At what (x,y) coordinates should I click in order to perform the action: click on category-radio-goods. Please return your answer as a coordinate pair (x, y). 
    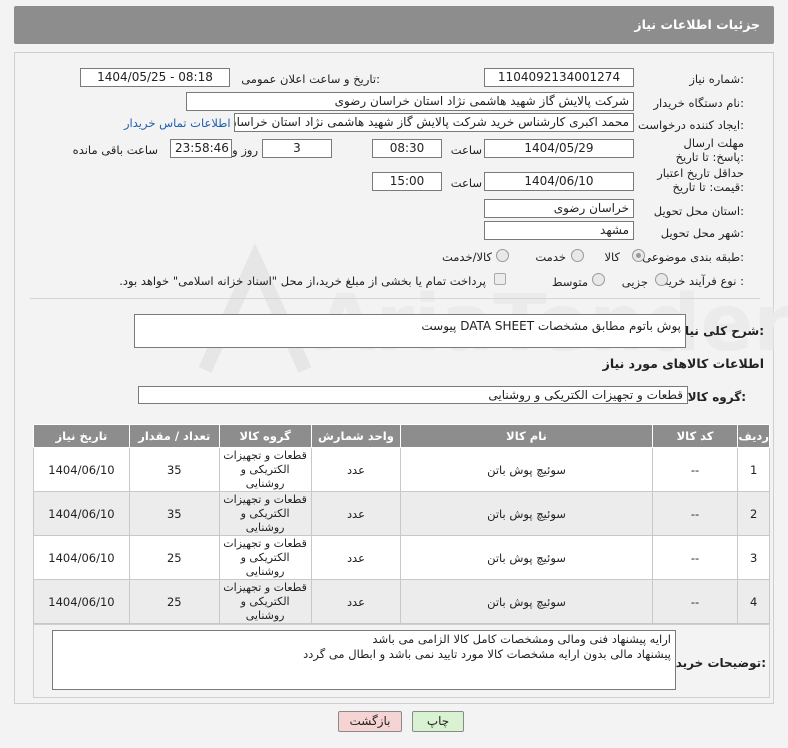
    Looking at the image, I should click on (638, 255).